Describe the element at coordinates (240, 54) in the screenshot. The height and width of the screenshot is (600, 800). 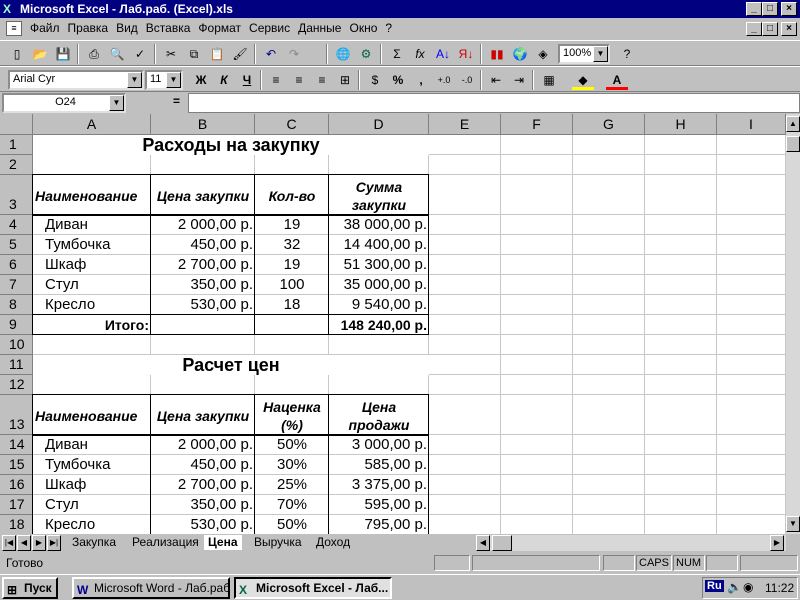
I see `format-painter-icon: 🖌` at that location.